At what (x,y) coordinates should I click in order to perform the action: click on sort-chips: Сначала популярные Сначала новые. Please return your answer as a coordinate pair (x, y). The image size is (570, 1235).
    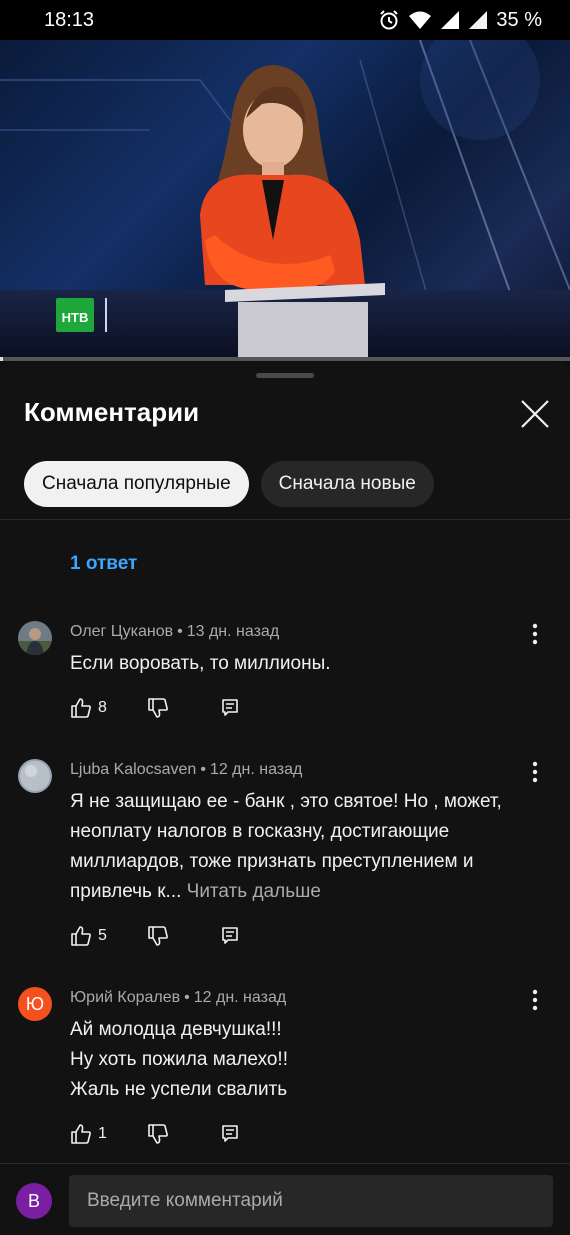
    Looking at the image, I should click on (229, 484).